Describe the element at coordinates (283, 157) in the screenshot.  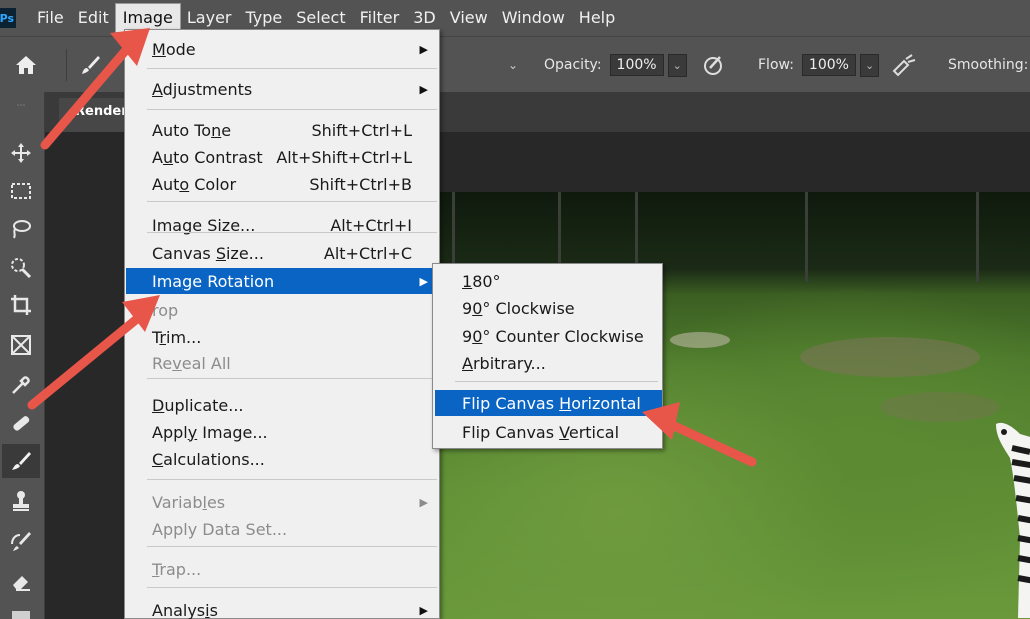
I see `menu-item-auto-contrast: Auto Contrast Alt+Shift+Ctrl+L` at that location.